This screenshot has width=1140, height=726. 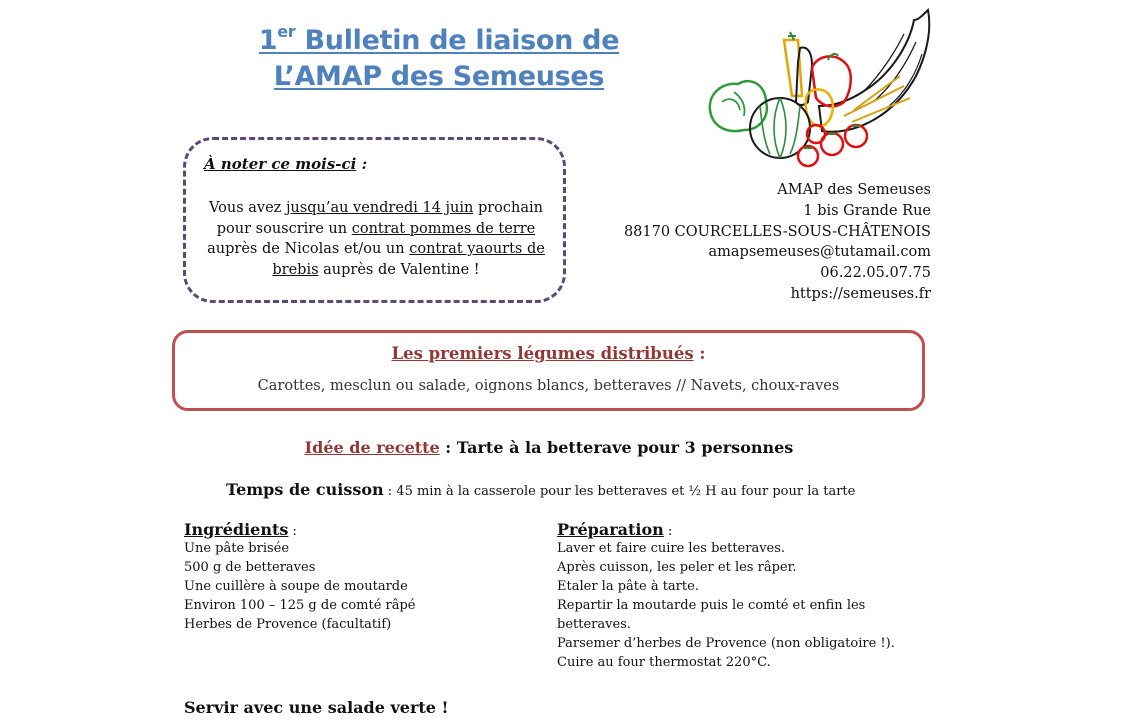 What do you see at coordinates (664, 662) in the screenshot?
I see `preparation-step: Cuire au four thermostat 220°C.` at bounding box center [664, 662].